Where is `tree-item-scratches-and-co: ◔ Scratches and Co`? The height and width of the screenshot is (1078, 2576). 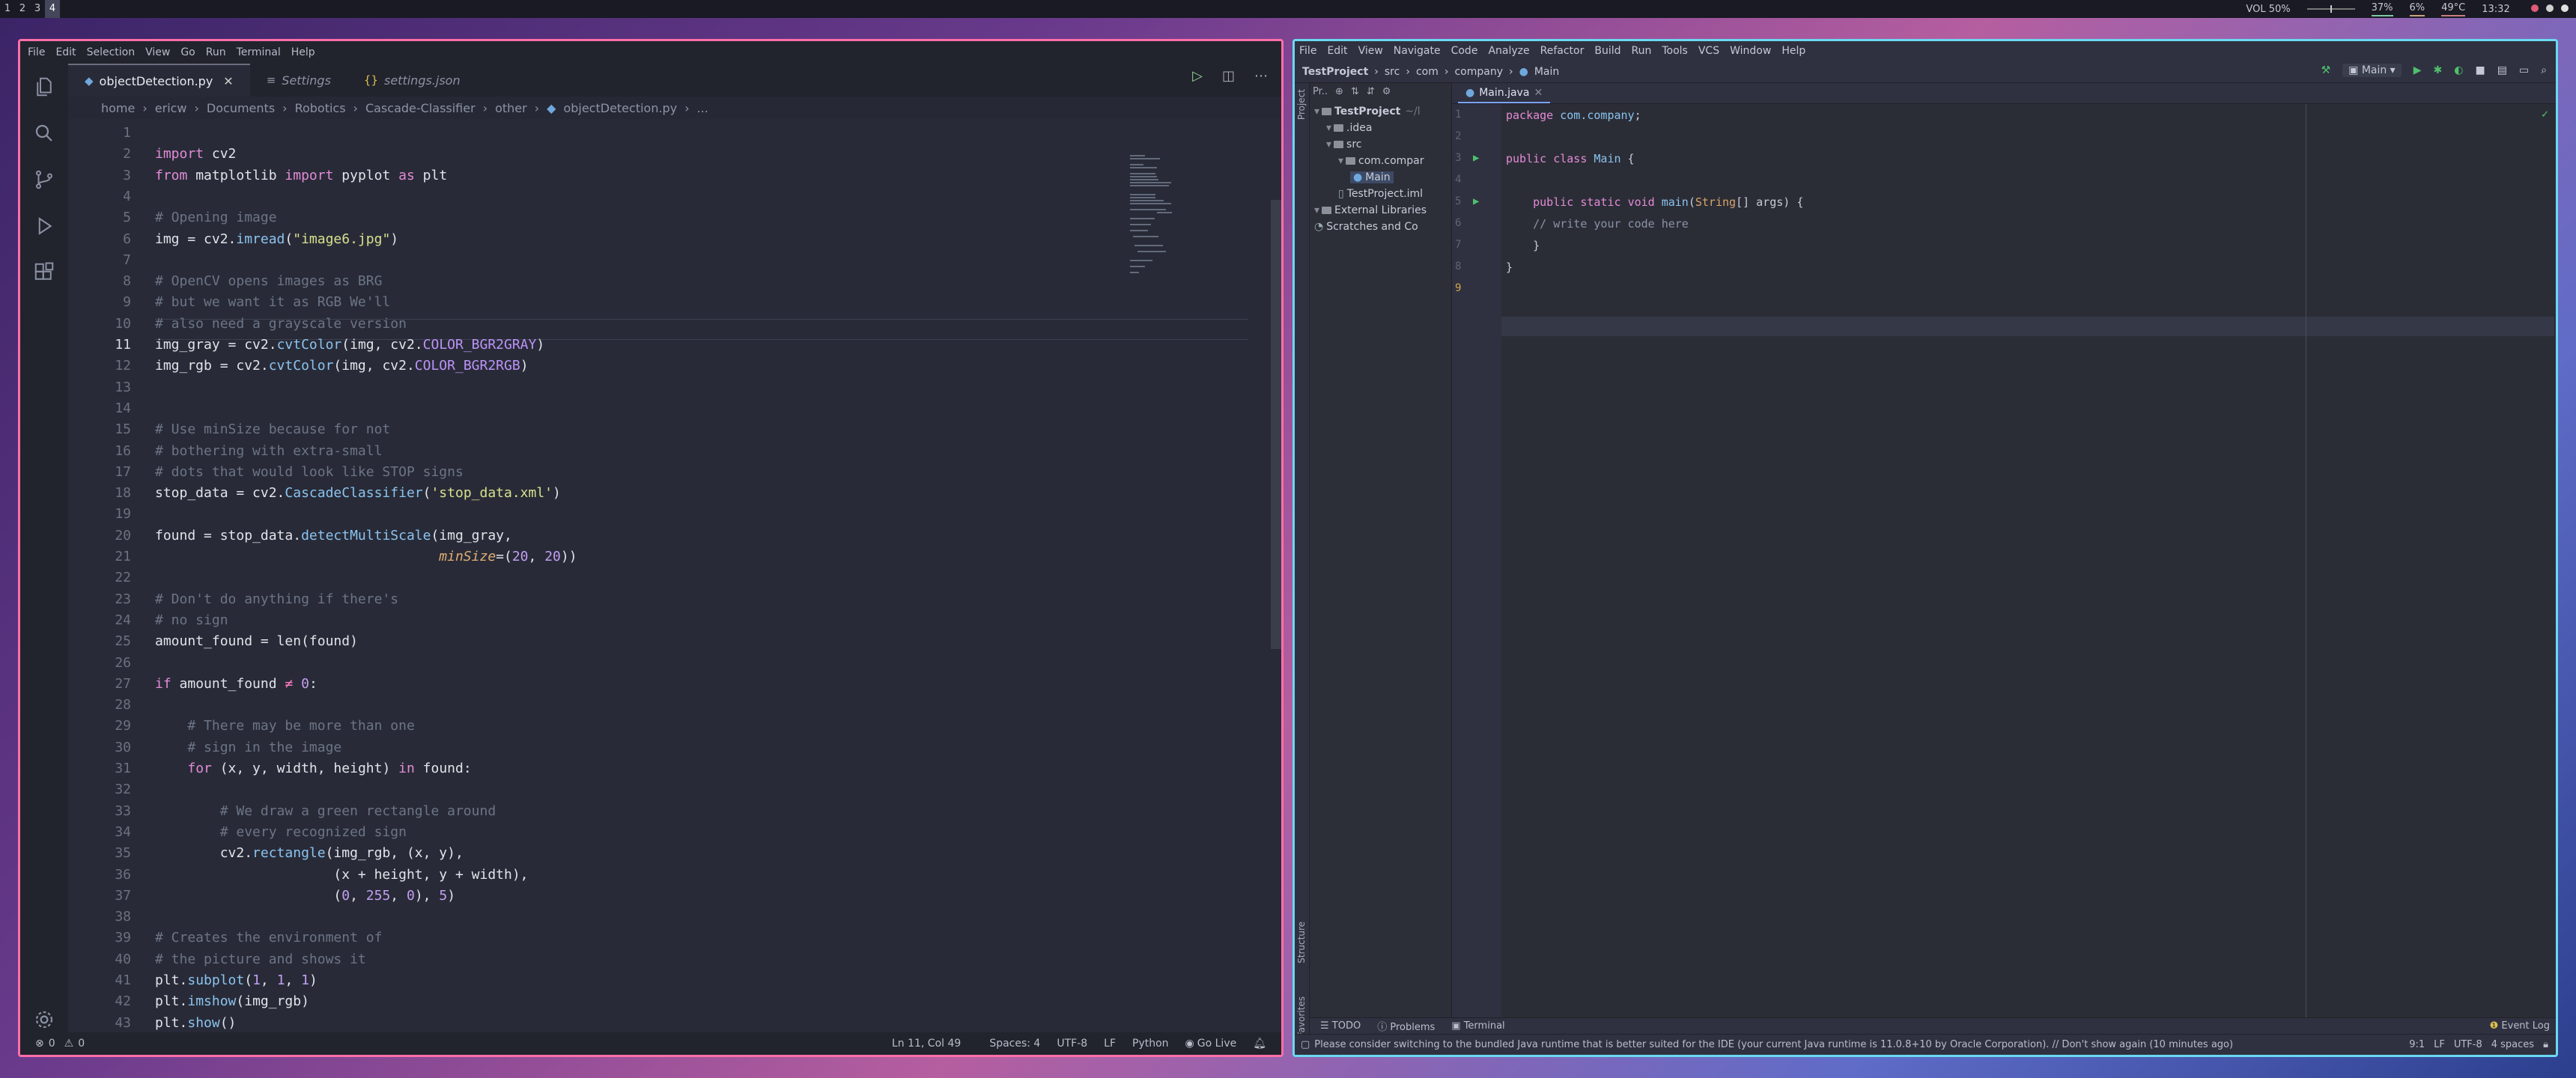
tree-item-scratches-and-co: ◔ Scratches and Co is located at coordinates (1366, 227).